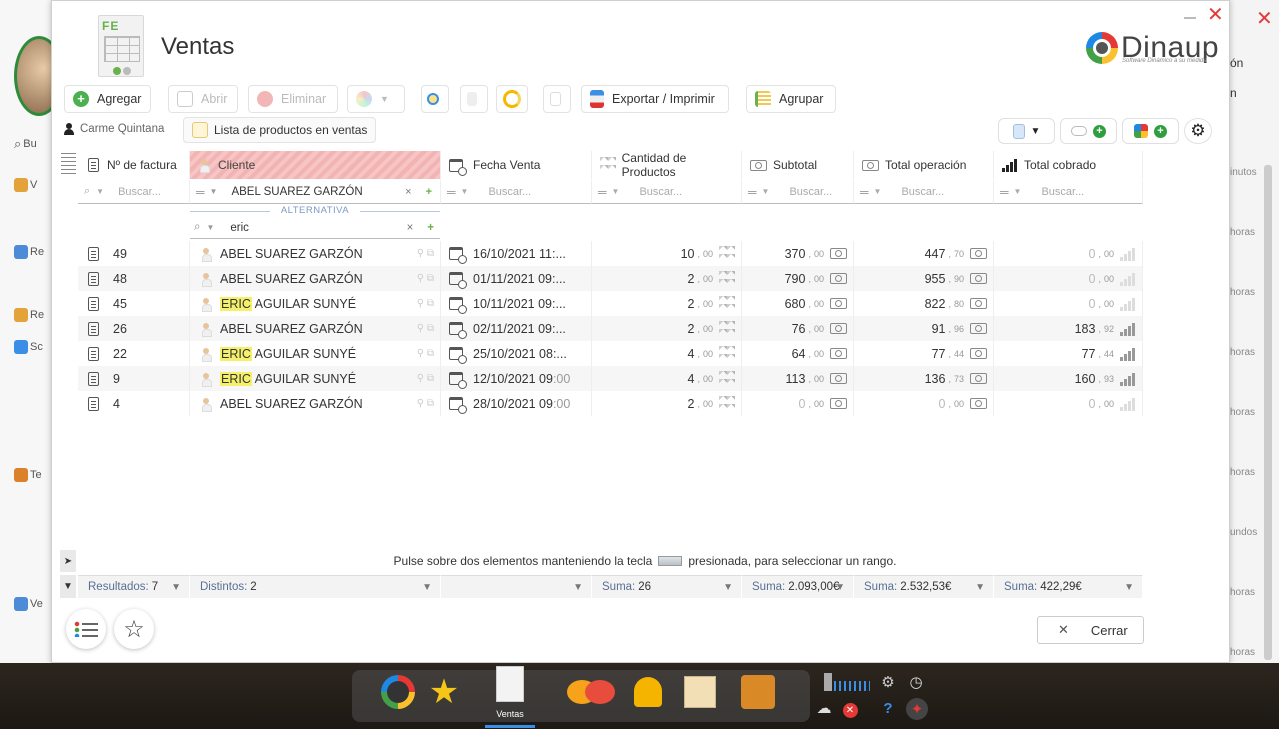  Describe the element at coordinates (1268, 412) in the screenshot. I see `background-scrollbar` at that location.